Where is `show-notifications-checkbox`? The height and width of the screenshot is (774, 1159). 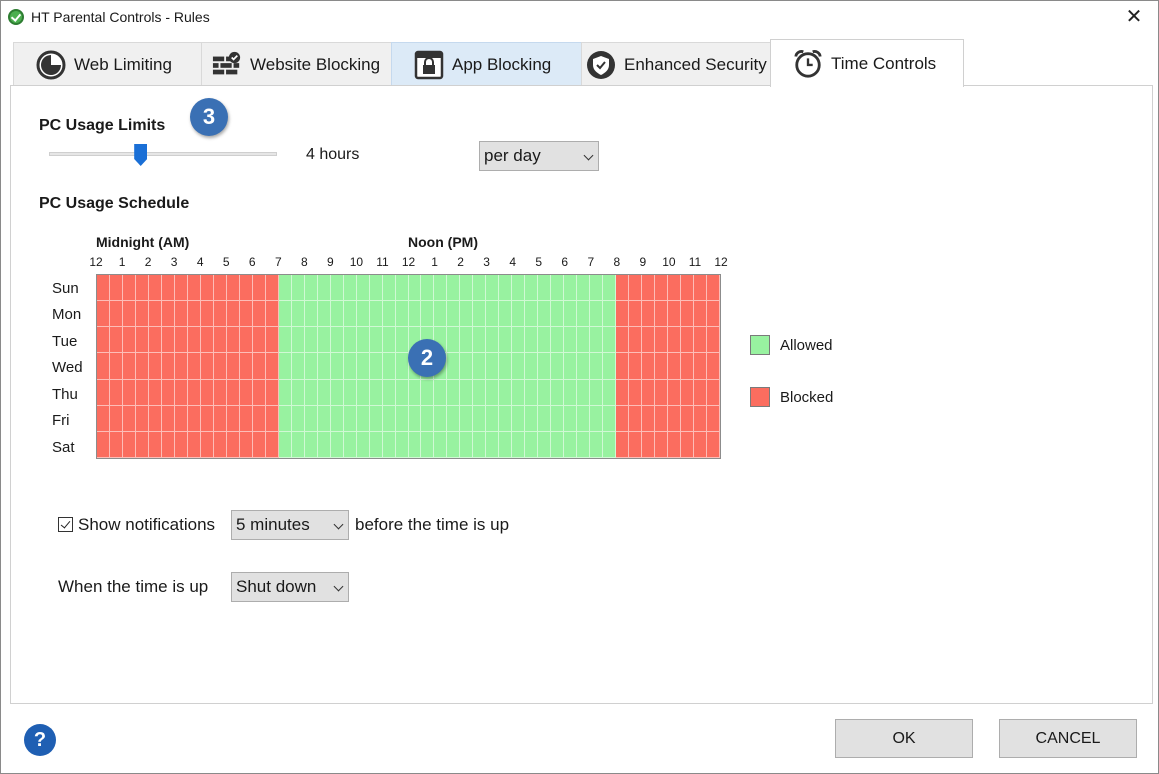
show-notifications-checkbox is located at coordinates (65, 524).